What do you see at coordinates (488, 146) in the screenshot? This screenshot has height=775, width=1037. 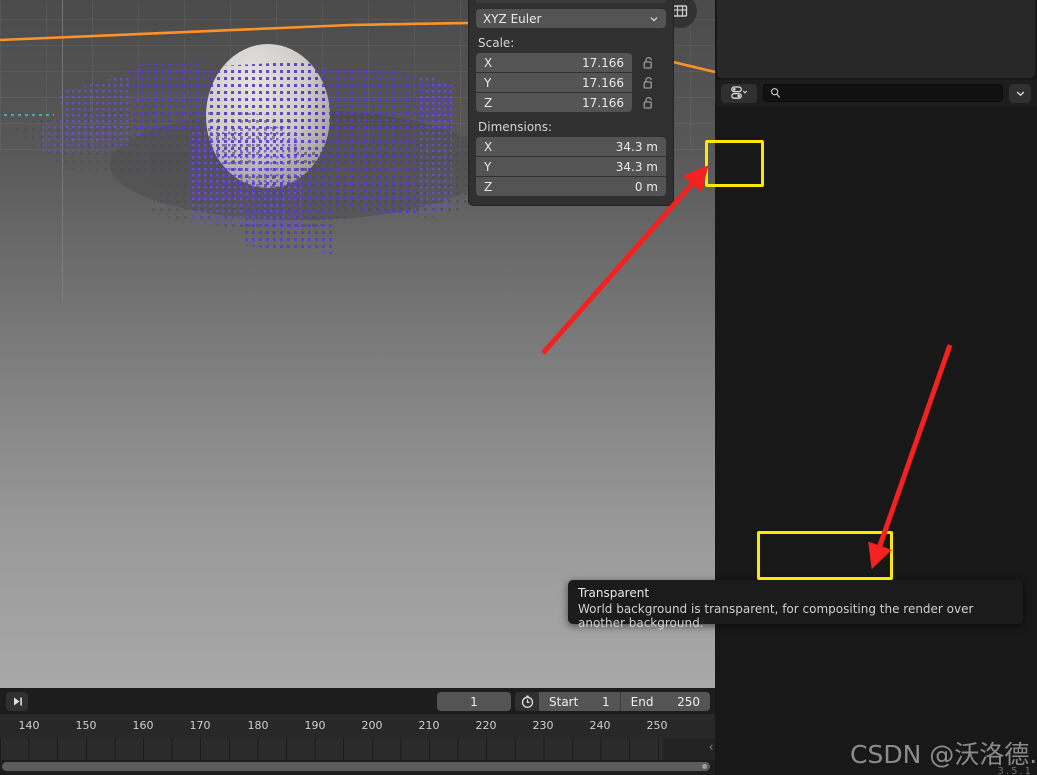 I see `dimension-x-axis: X` at bounding box center [488, 146].